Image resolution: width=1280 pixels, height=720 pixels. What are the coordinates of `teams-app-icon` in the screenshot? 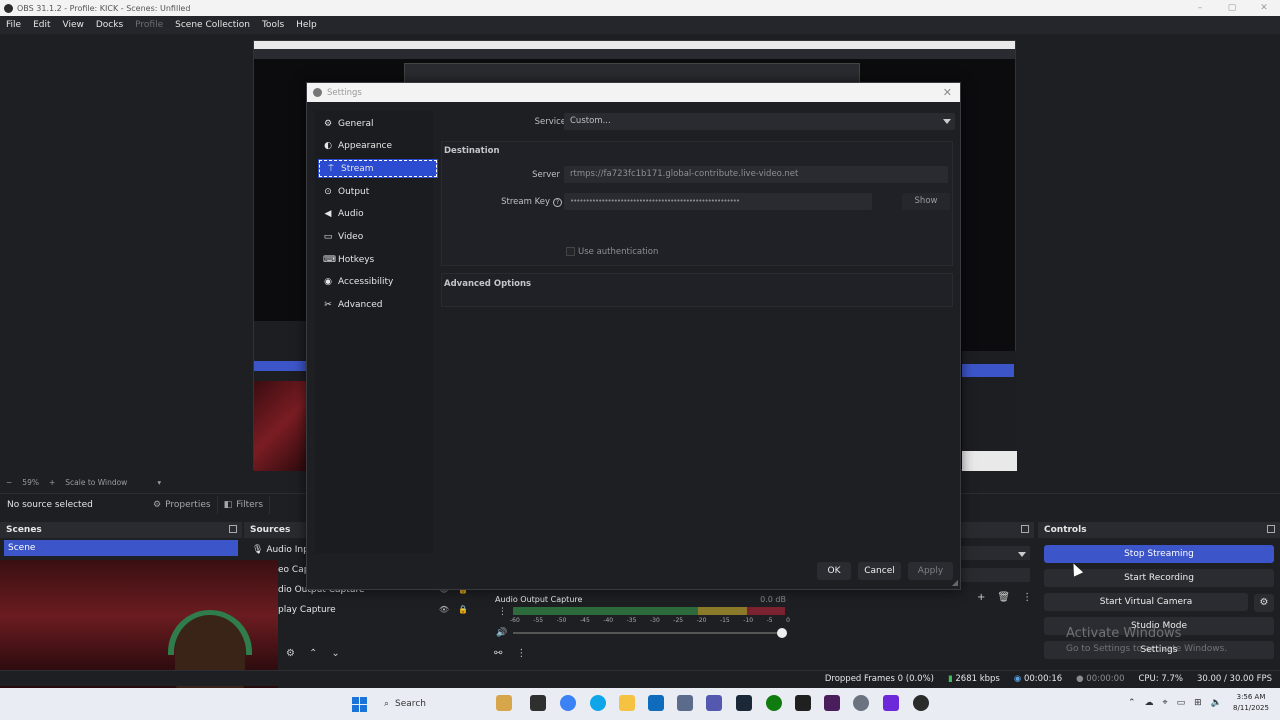 It's located at (714, 703).